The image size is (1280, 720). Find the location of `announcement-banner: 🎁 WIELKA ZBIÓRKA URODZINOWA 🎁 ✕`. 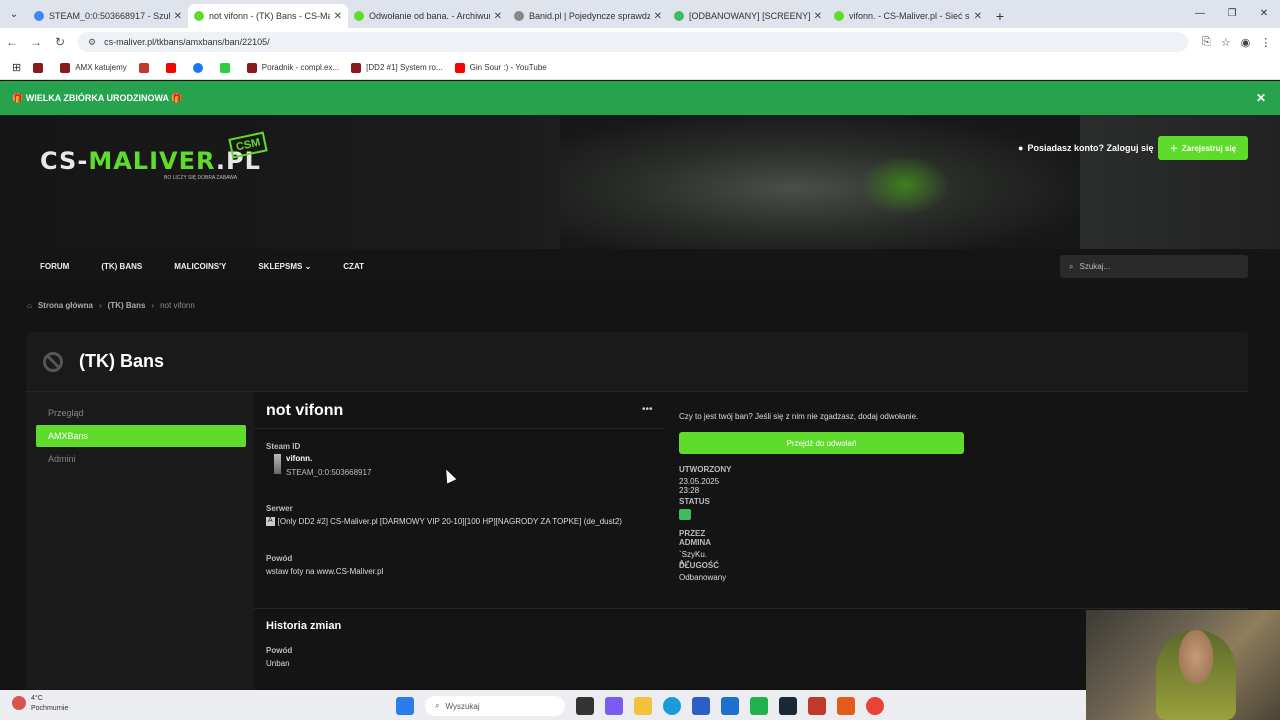

announcement-banner: 🎁 WIELKA ZBIÓRKA URODZINOWA 🎁 ✕ is located at coordinates (640, 98).